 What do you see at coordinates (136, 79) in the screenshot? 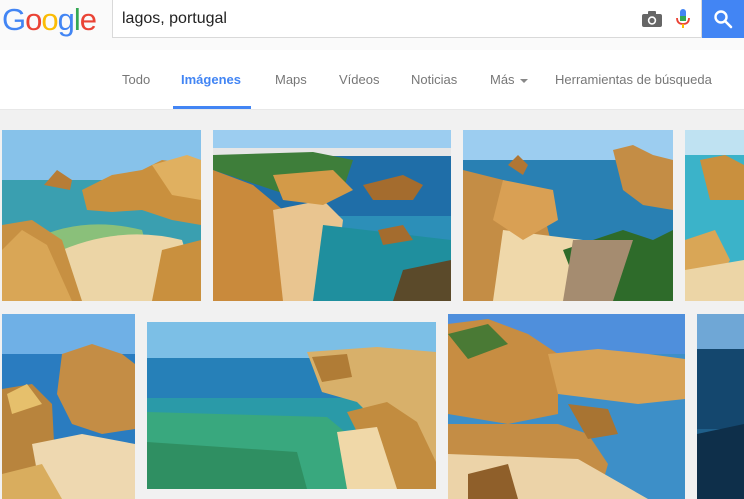
I see `tab-todo: Todo` at bounding box center [136, 79].